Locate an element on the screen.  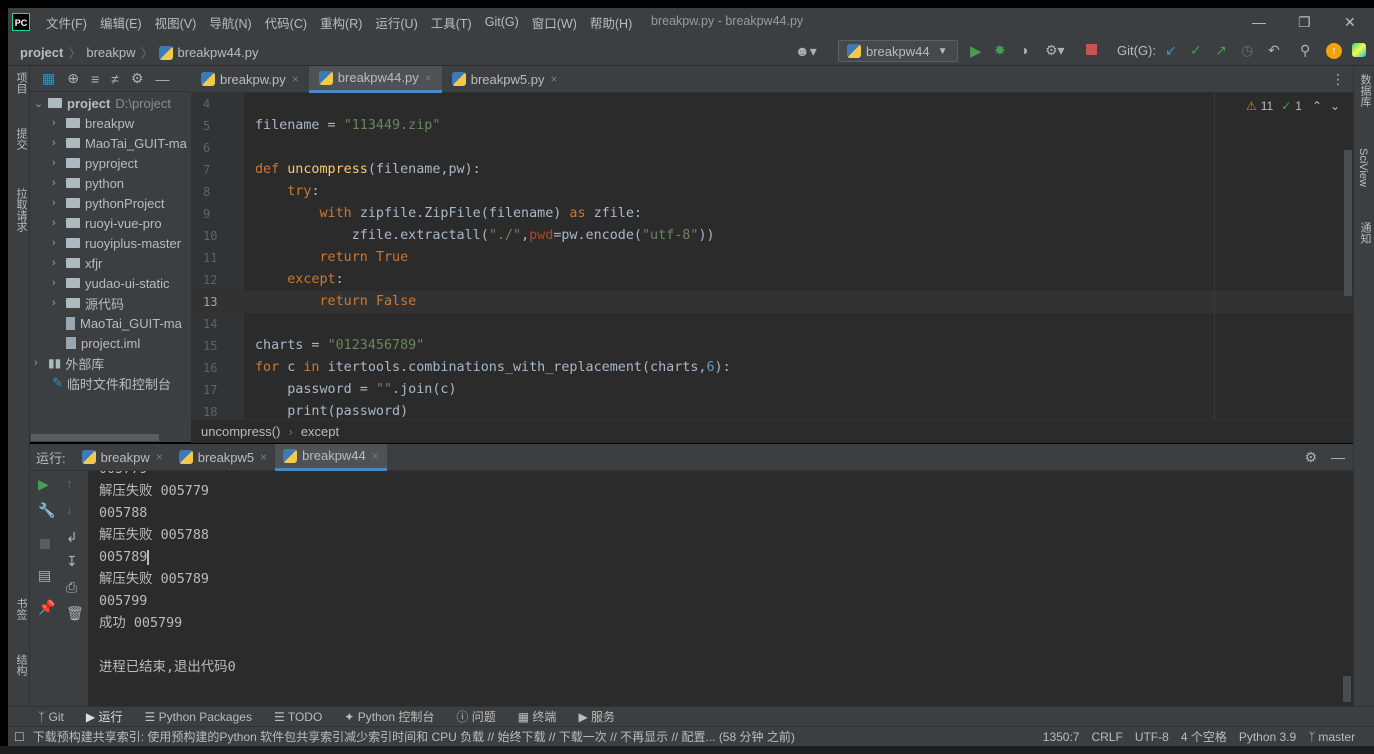
status-line-separator: CRLF is located at coordinates (1106, 737).